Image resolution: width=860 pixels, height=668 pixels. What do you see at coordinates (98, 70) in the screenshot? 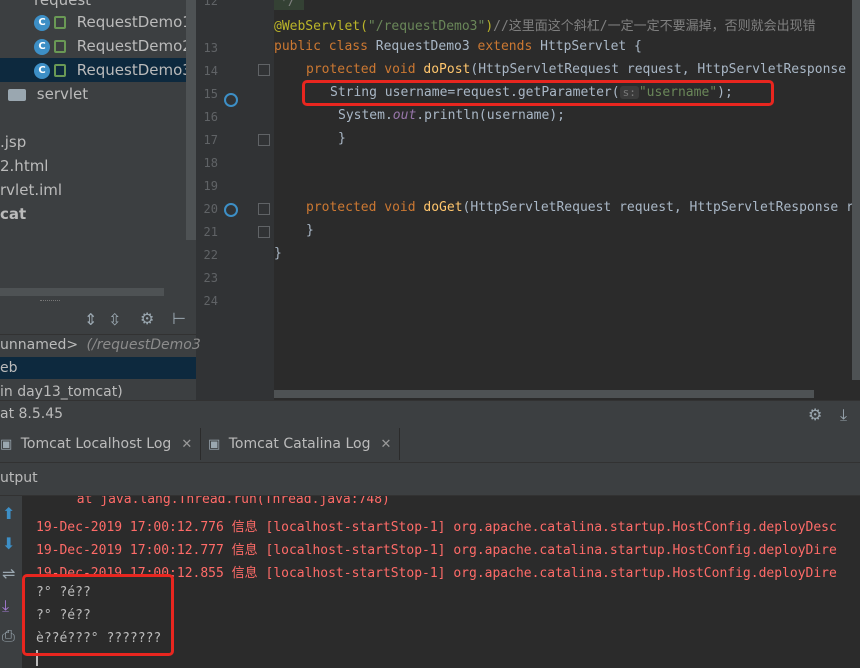
I see `tree-item-requestdemo3: C RequestDemo3` at bounding box center [98, 70].